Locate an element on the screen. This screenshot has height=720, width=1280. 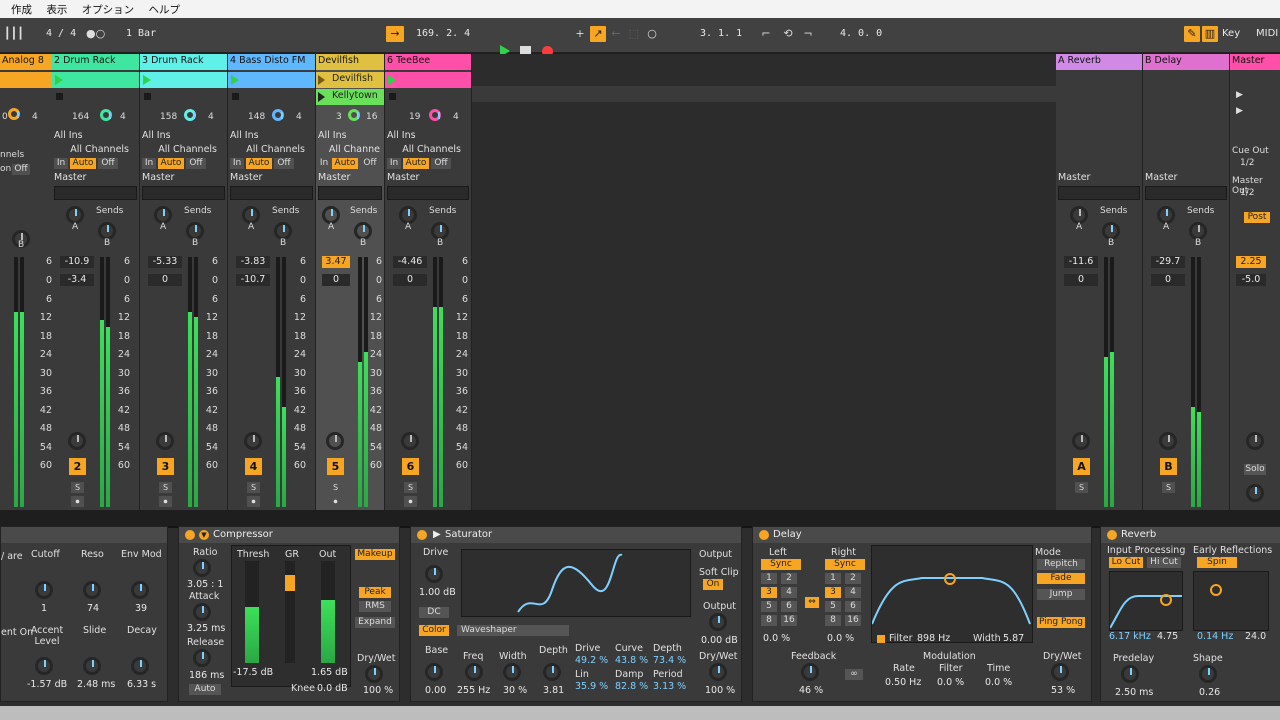
return-b-delay: B Delay Master A Sends B -29.7 0 B S is located at coordinates (1186, 282).